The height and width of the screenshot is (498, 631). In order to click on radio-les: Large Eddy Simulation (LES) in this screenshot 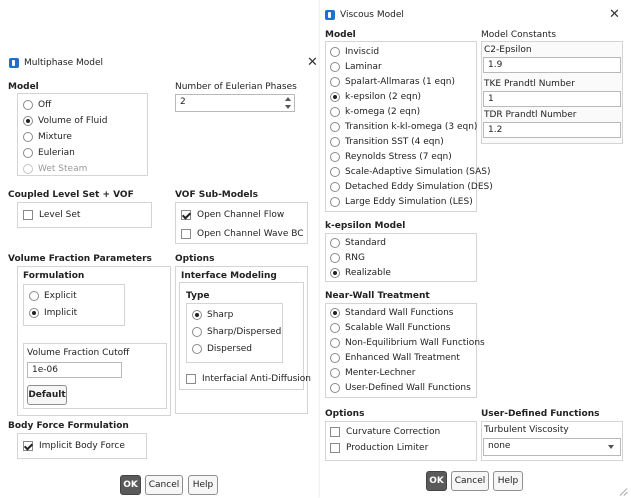, I will do `click(401, 202)`.